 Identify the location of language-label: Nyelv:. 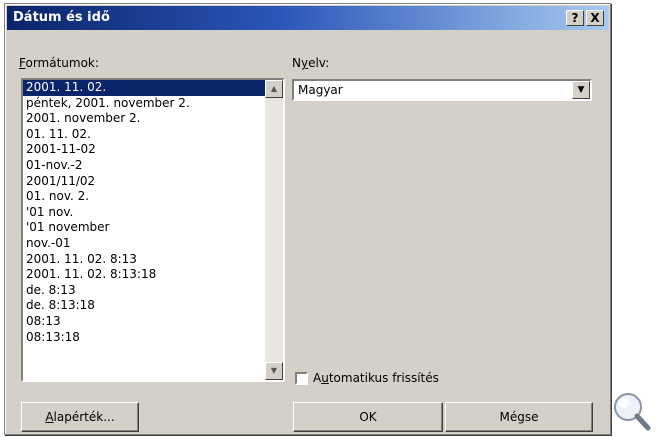
(311, 63).